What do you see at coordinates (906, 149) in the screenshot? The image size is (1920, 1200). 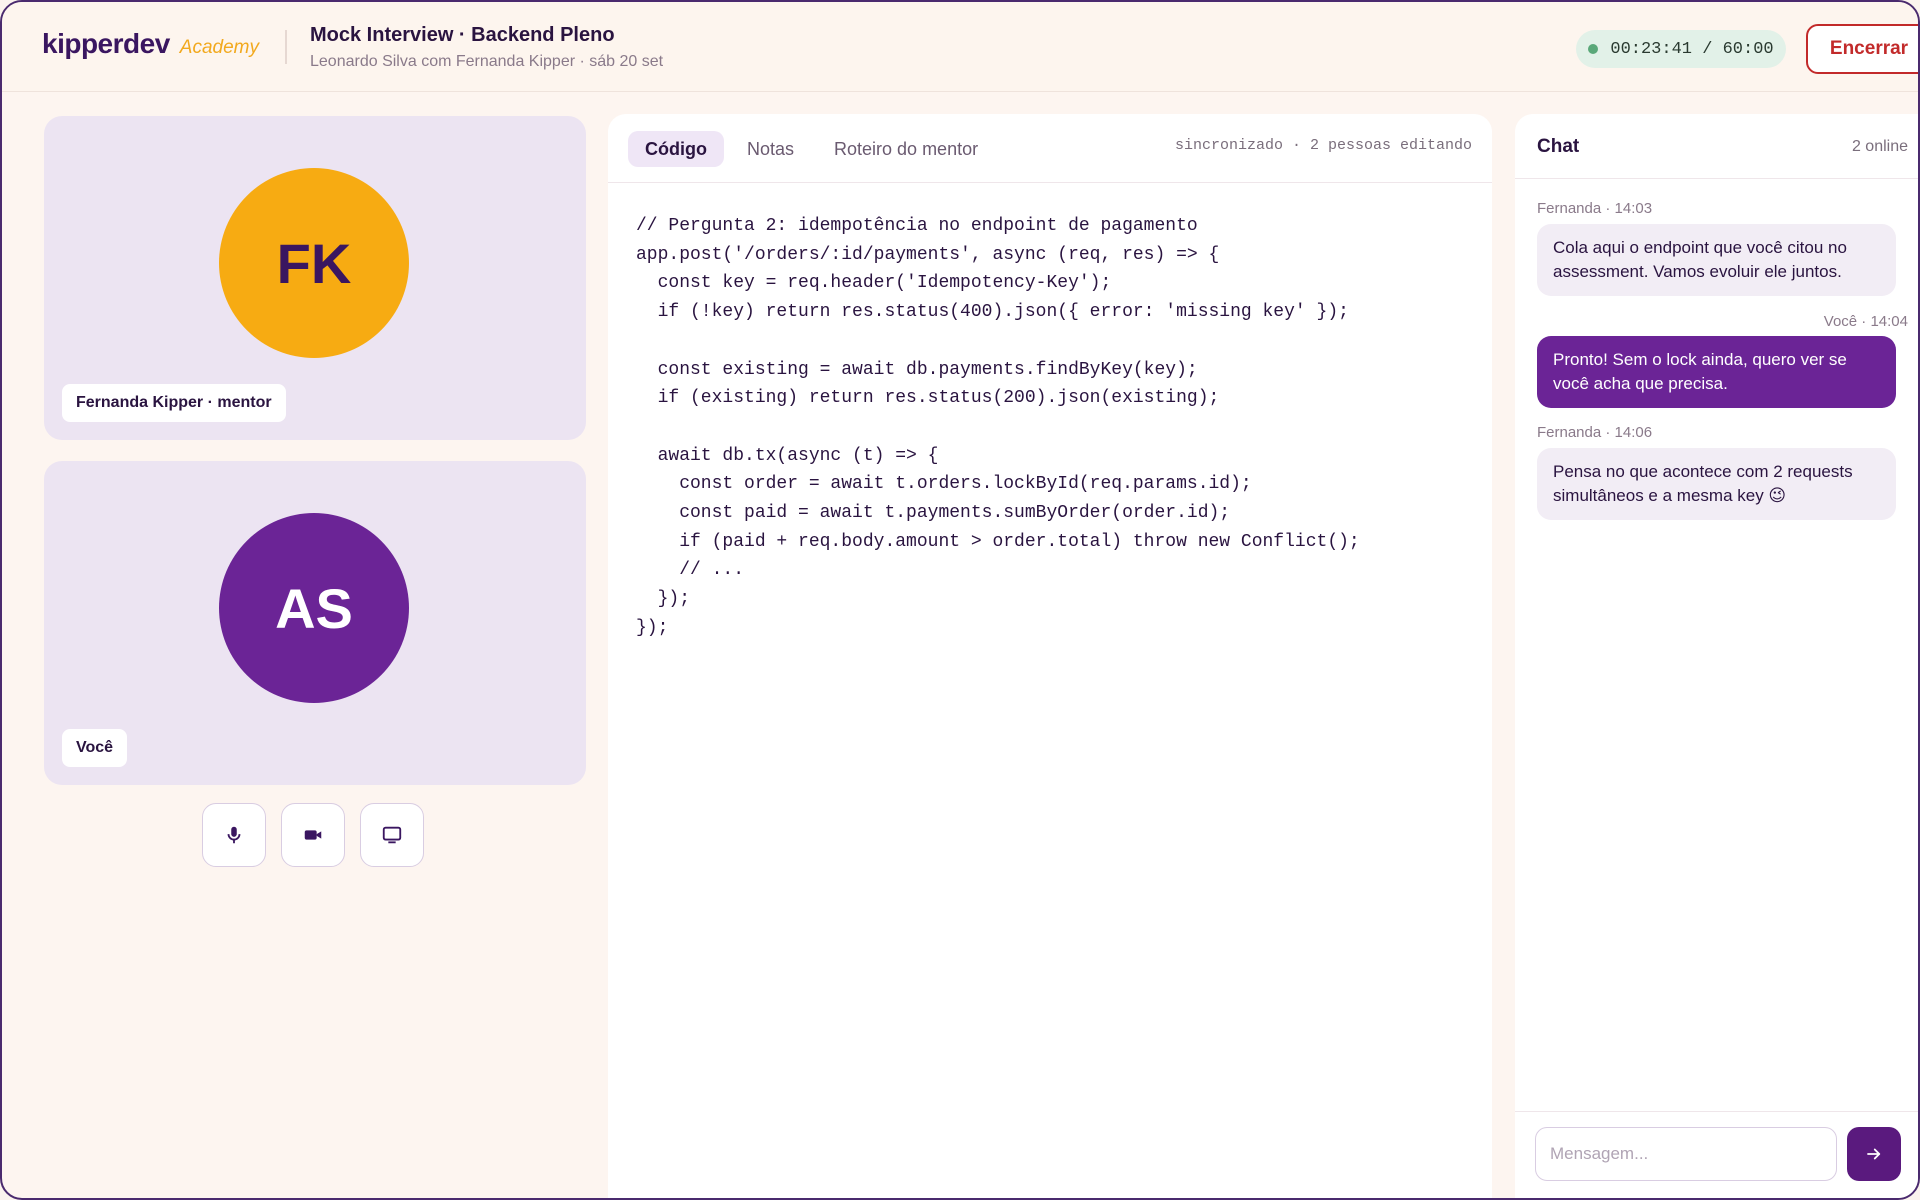 I see `tab-mentor-script: Roteiro do mentor` at bounding box center [906, 149].